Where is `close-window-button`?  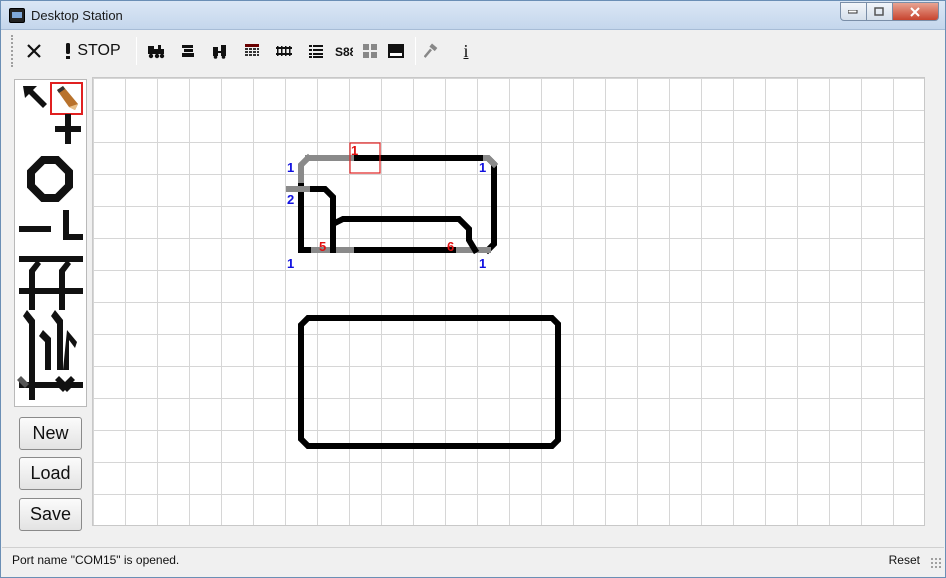 close-window-button is located at coordinates (916, 11).